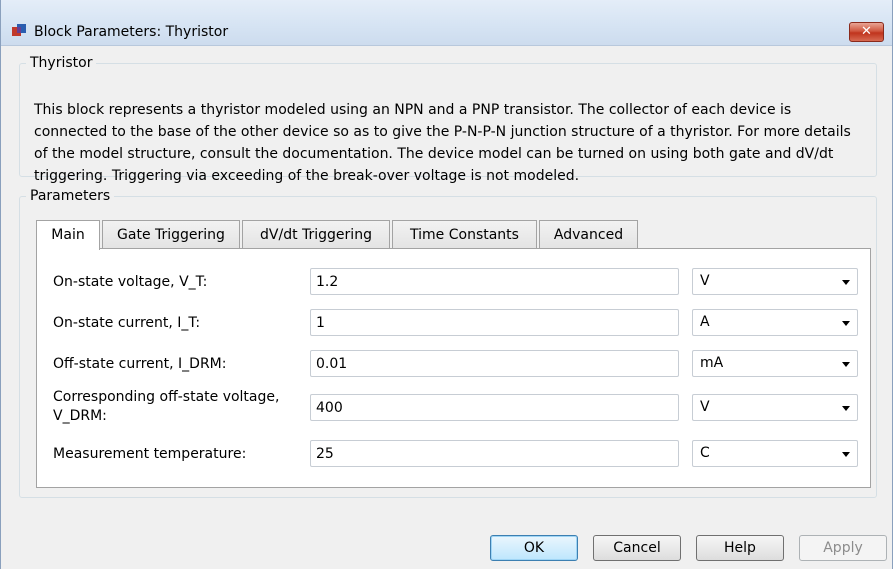 Image resolution: width=893 pixels, height=569 pixels. What do you see at coordinates (130, 282) in the screenshot?
I see `on-state-voltage-label: On-state voltage, V_T:` at bounding box center [130, 282].